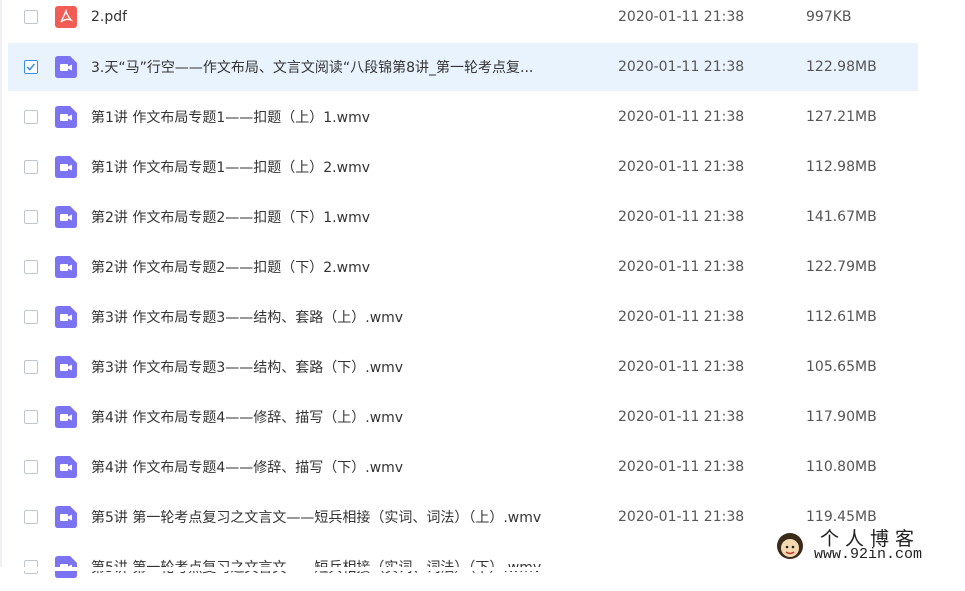 Image resolution: width=965 pixels, height=591 pixels. What do you see at coordinates (868, 554) in the screenshot?
I see `watermark-url: www.92in.com` at bounding box center [868, 554].